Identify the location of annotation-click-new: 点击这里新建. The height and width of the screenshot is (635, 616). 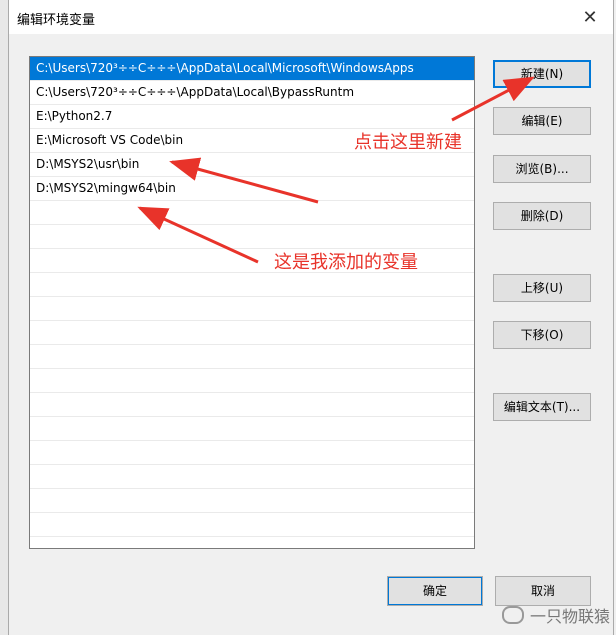
(408, 142).